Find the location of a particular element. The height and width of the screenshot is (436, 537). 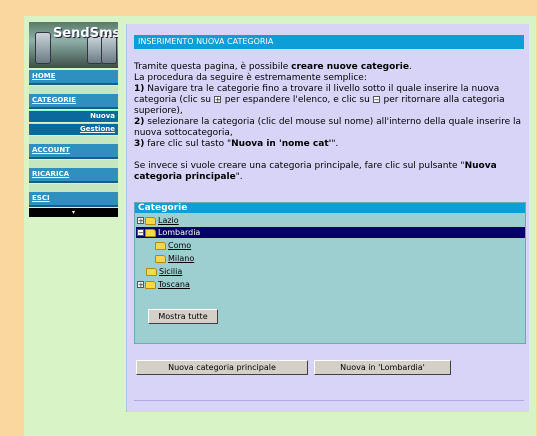

logo-text: SendSms is located at coordinates (85, 33).